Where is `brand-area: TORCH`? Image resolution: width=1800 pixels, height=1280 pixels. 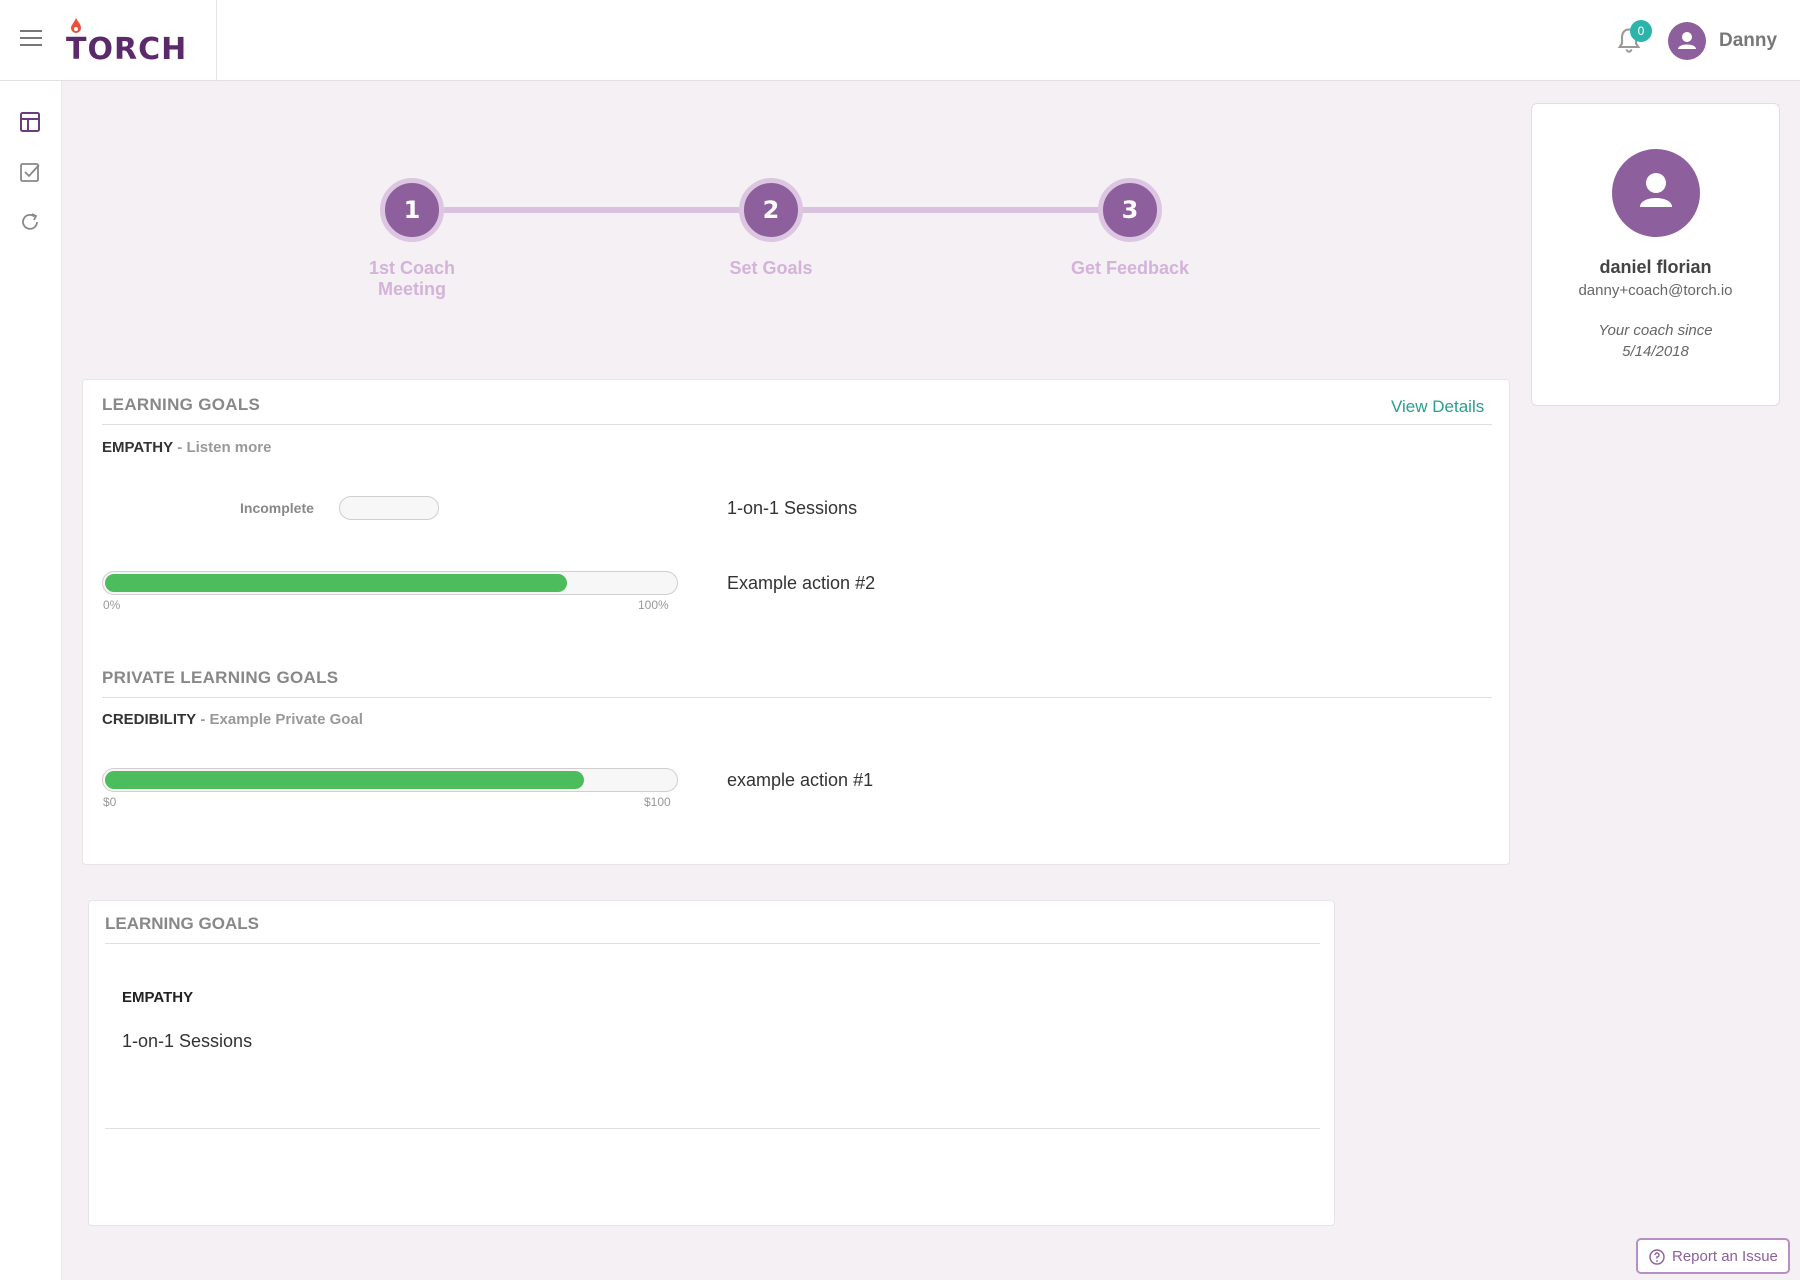 brand-area: TORCH is located at coordinates (108, 40).